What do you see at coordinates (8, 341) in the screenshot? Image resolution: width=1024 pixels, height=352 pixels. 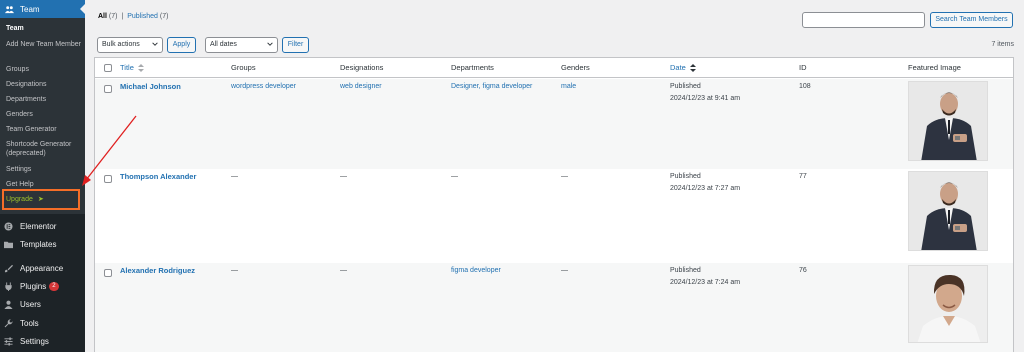 I see `settings-icon` at bounding box center [8, 341].